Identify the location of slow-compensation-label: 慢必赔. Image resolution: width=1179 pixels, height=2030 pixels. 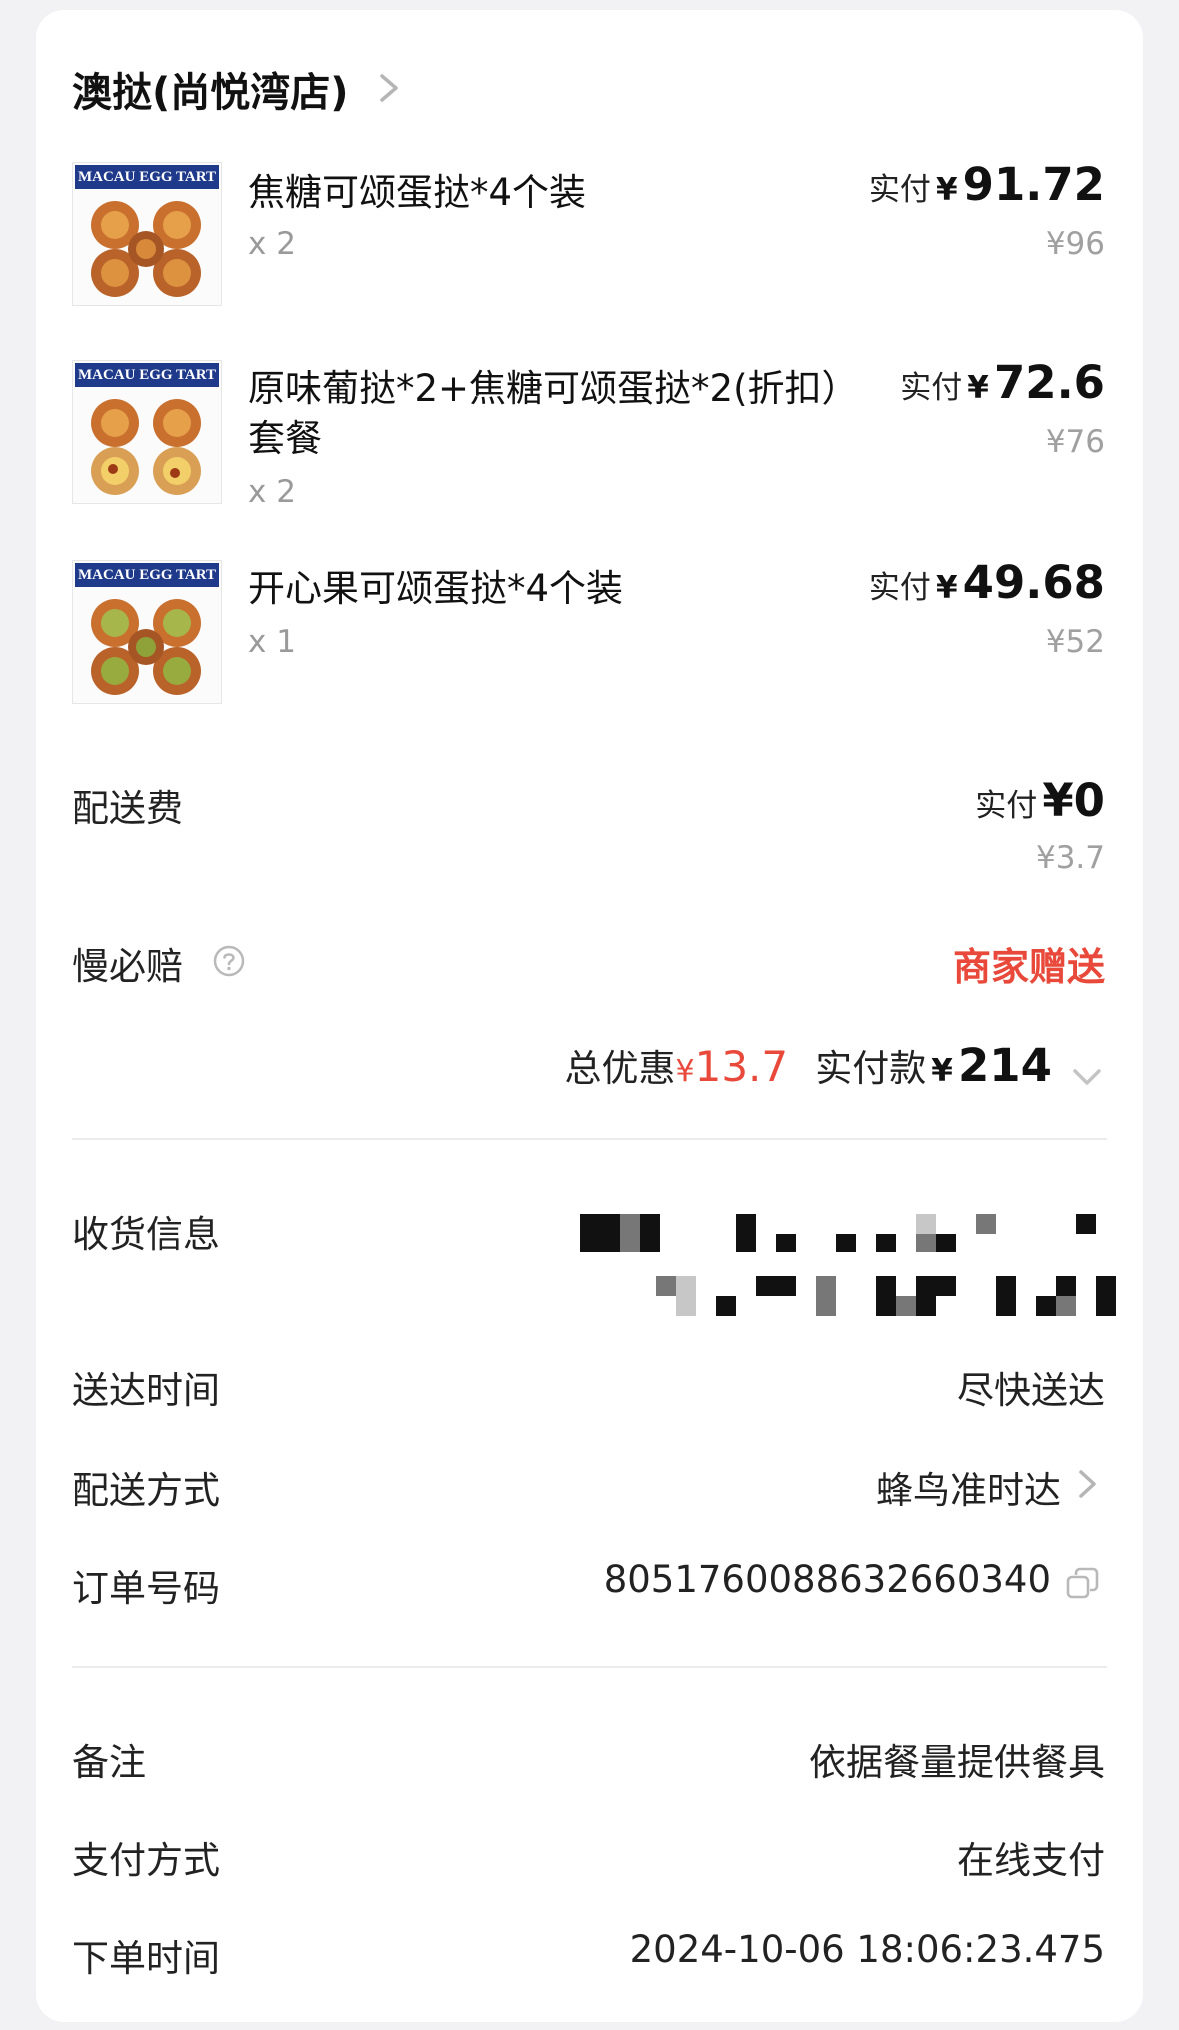
(127, 966).